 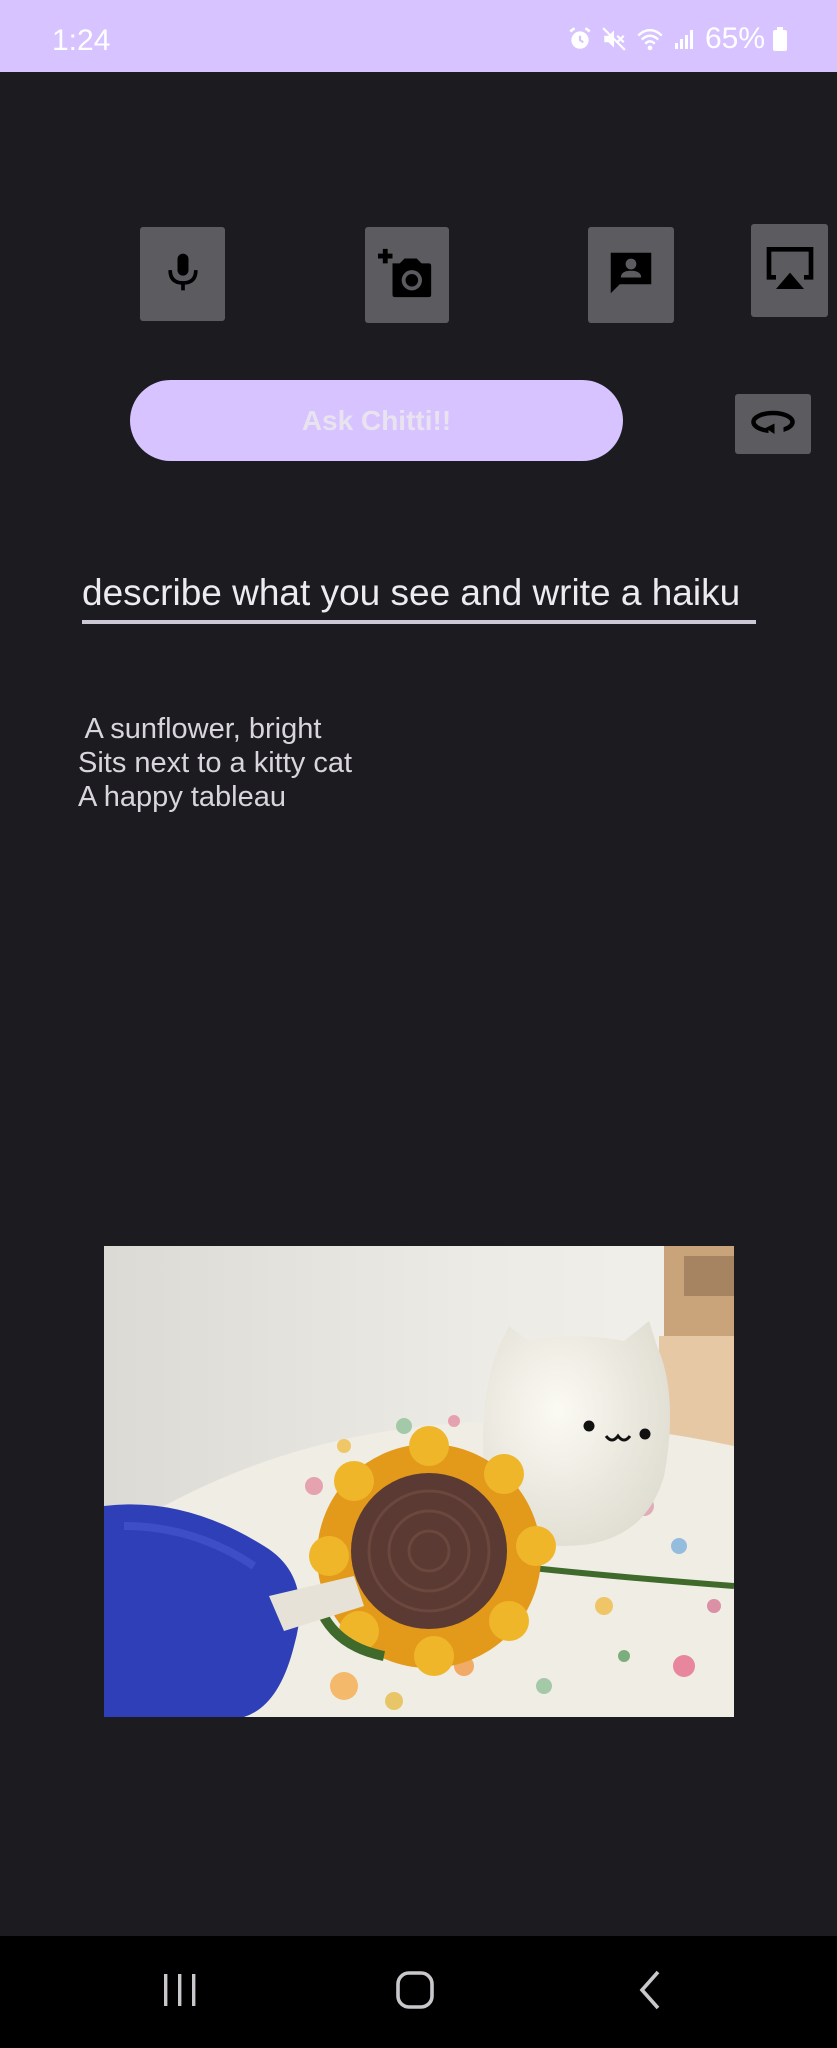 What do you see at coordinates (614, 39) in the screenshot?
I see `mute-icon` at bounding box center [614, 39].